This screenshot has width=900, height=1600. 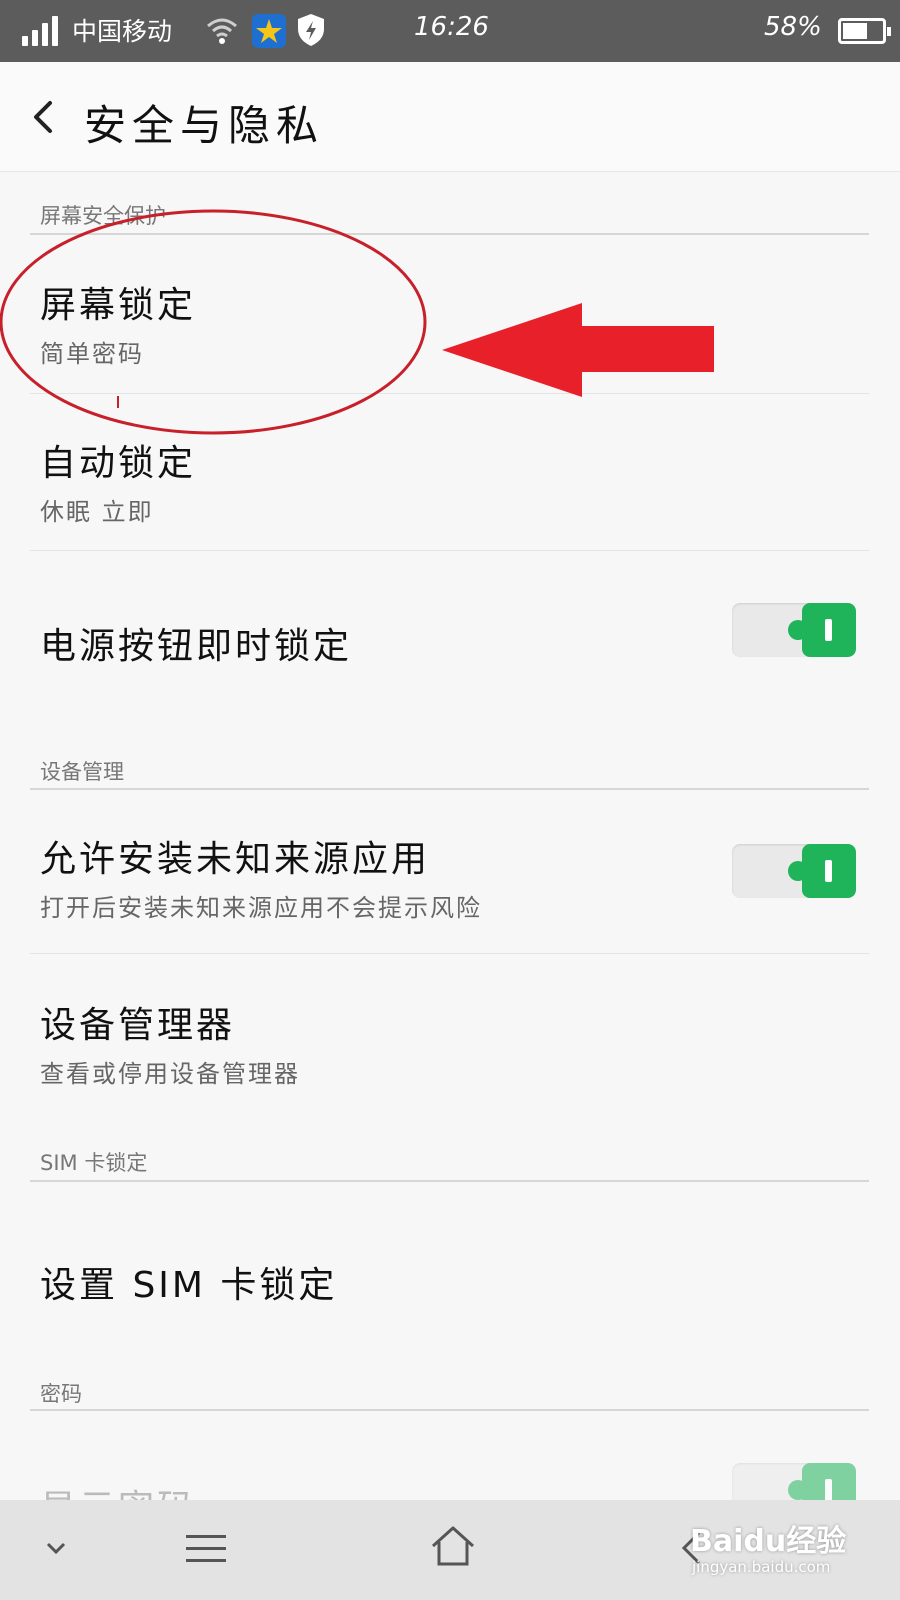 I want to click on menu-icon, so click(x=206, y=1549).